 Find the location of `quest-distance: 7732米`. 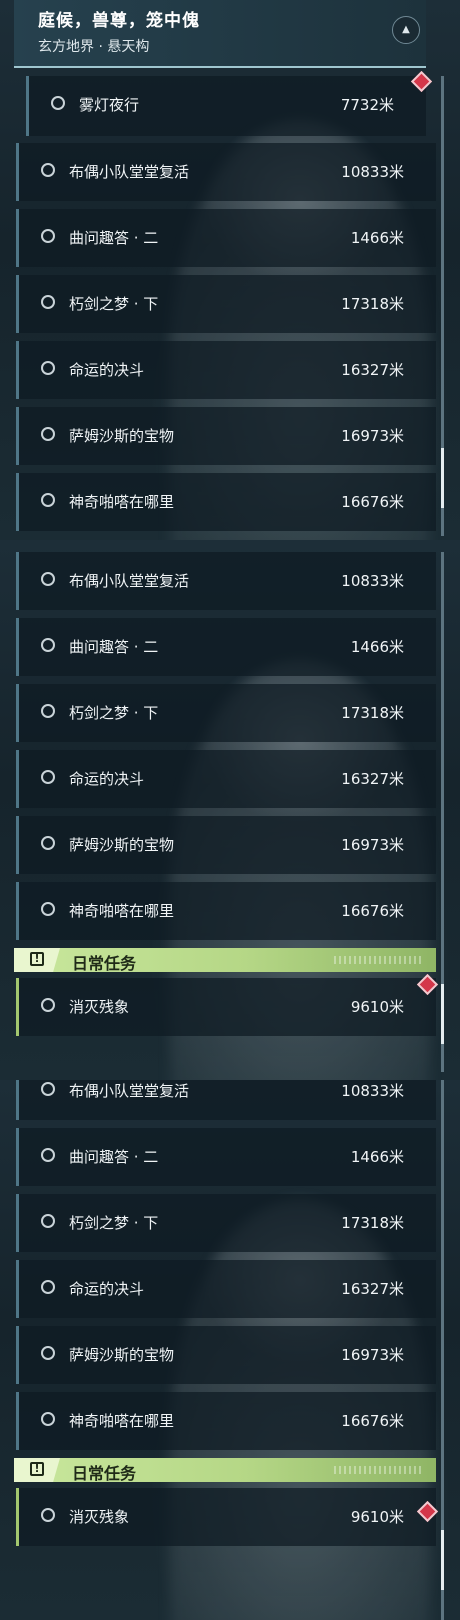

quest-distance: 7732米 is located at coordinates (367, 105).